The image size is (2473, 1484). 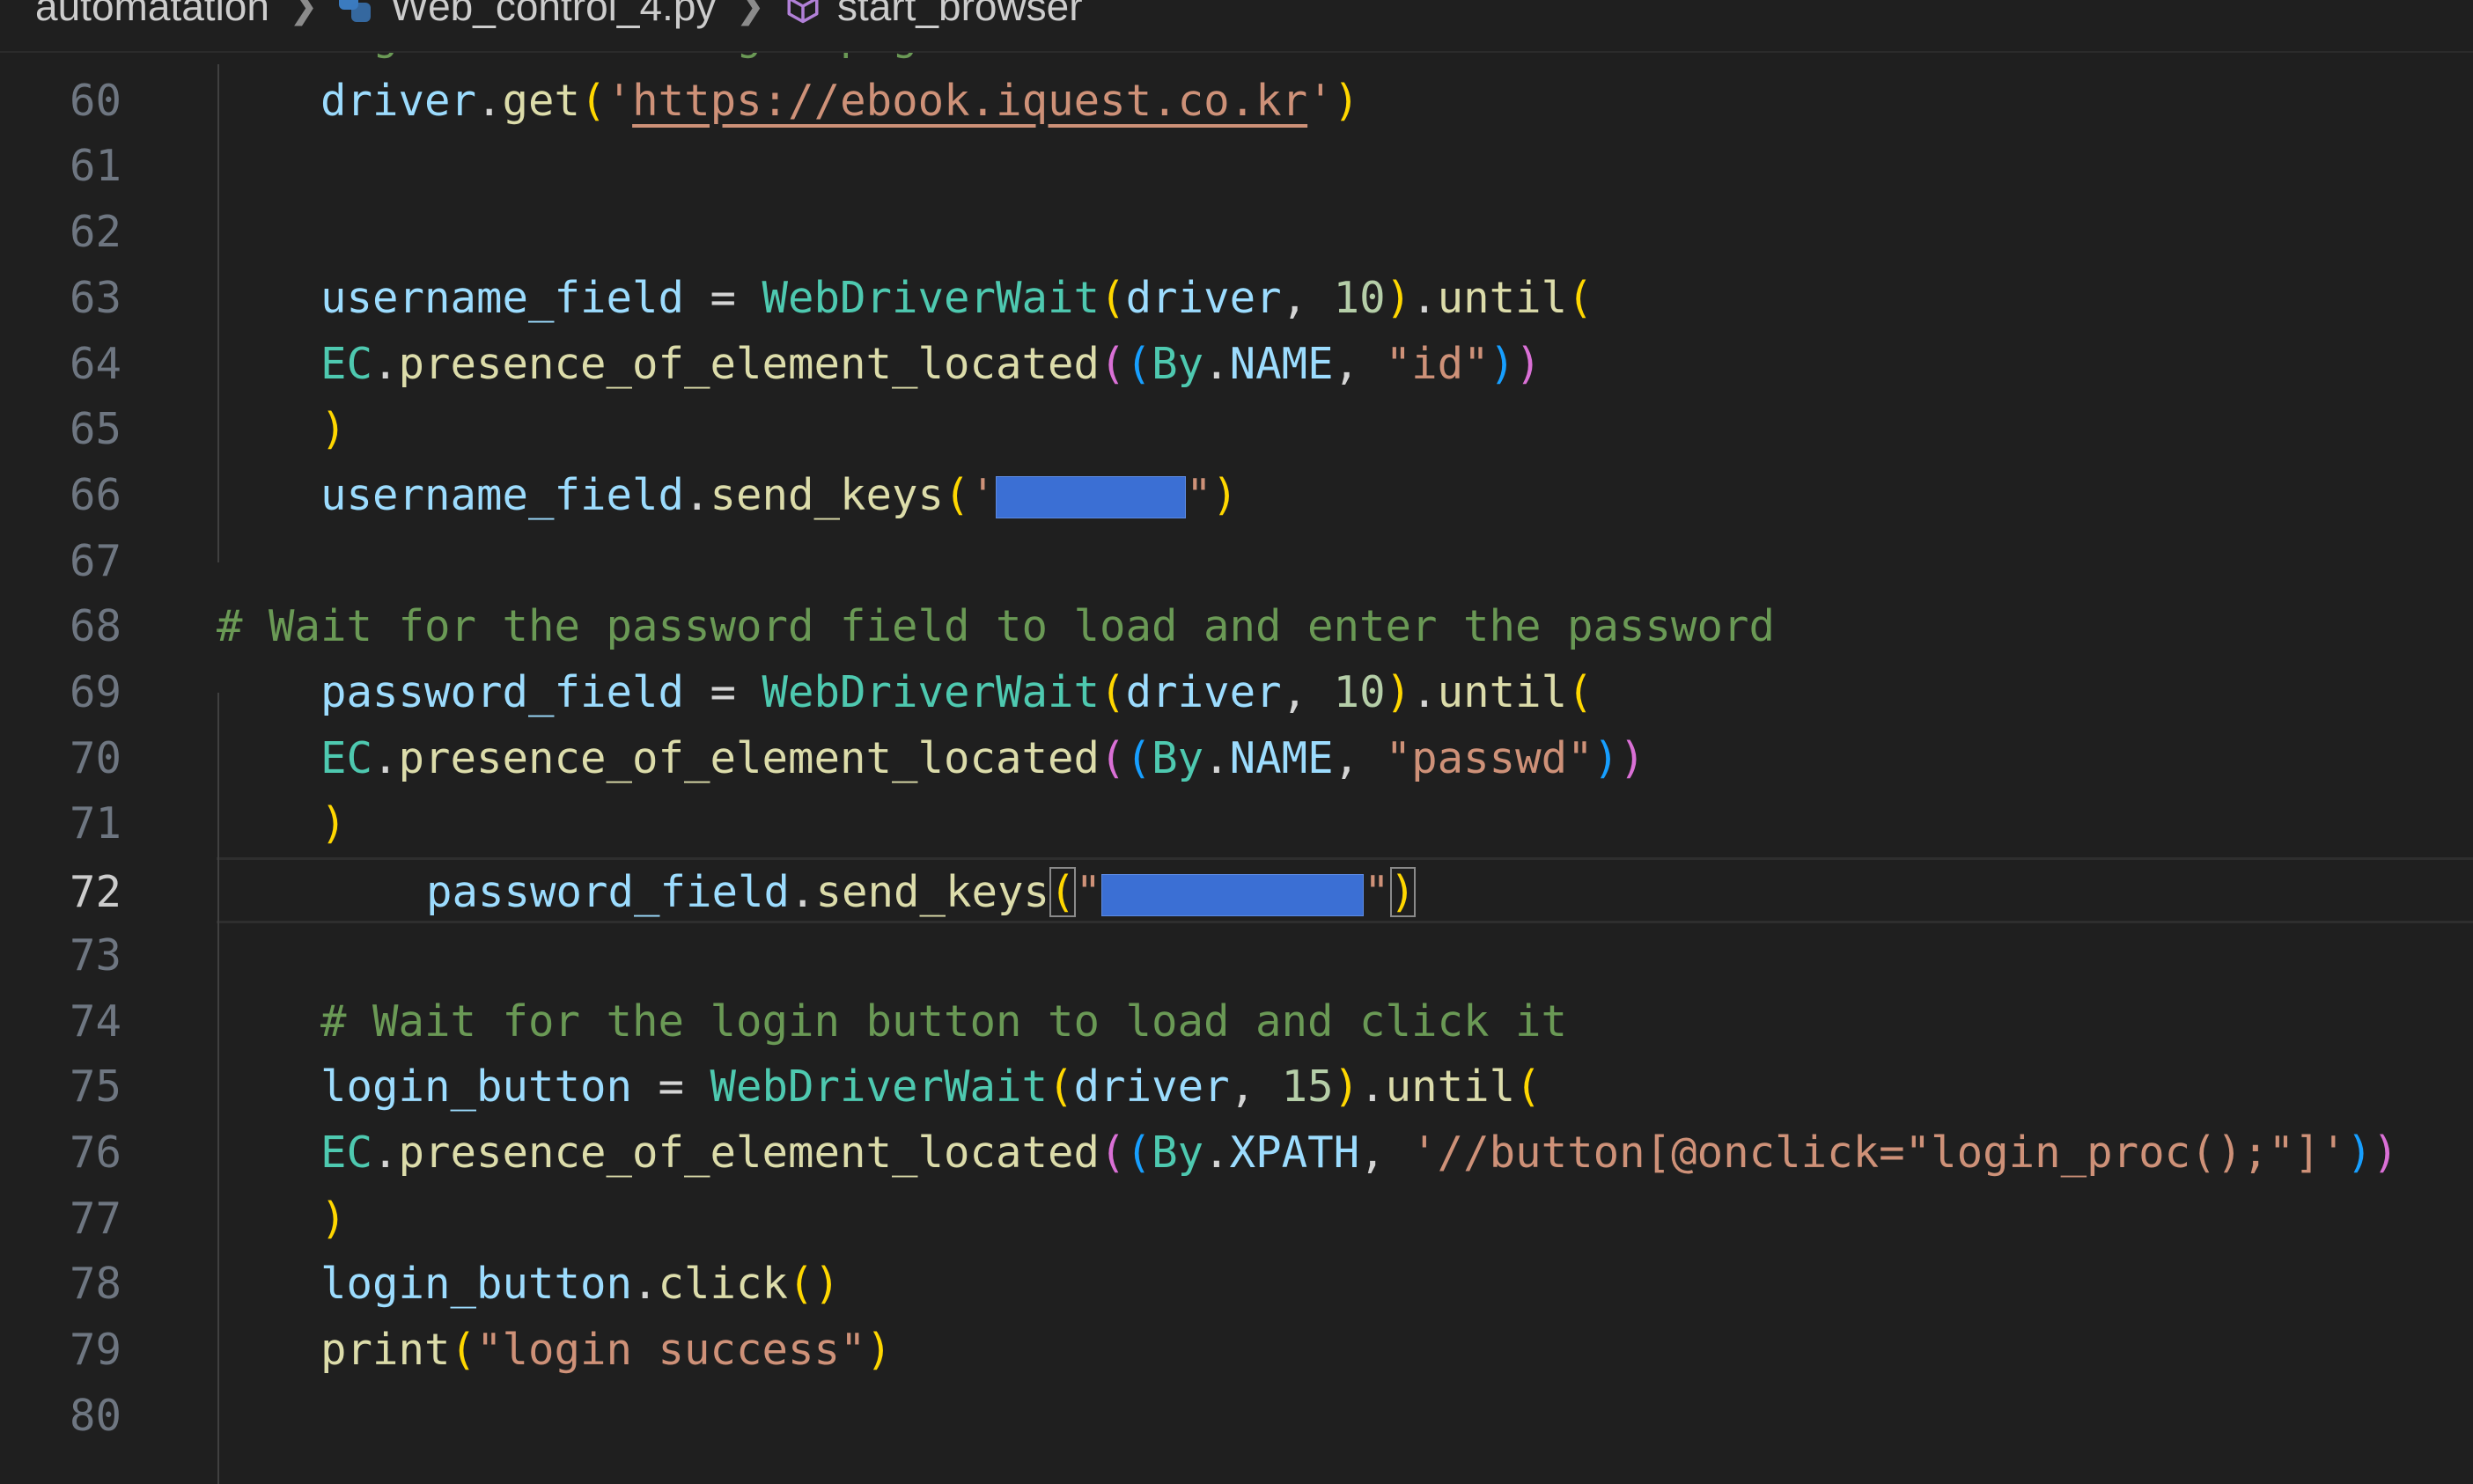 I want to click on indent-guide, so click(x=218, y=313).